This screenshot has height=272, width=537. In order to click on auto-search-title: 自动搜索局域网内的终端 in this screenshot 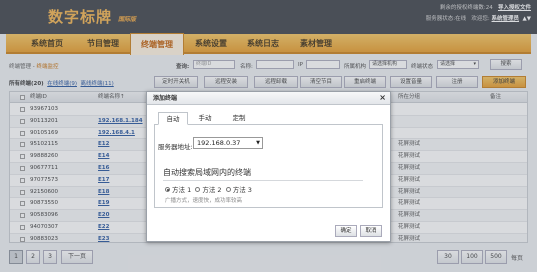, I will do `click(207, 172)`.